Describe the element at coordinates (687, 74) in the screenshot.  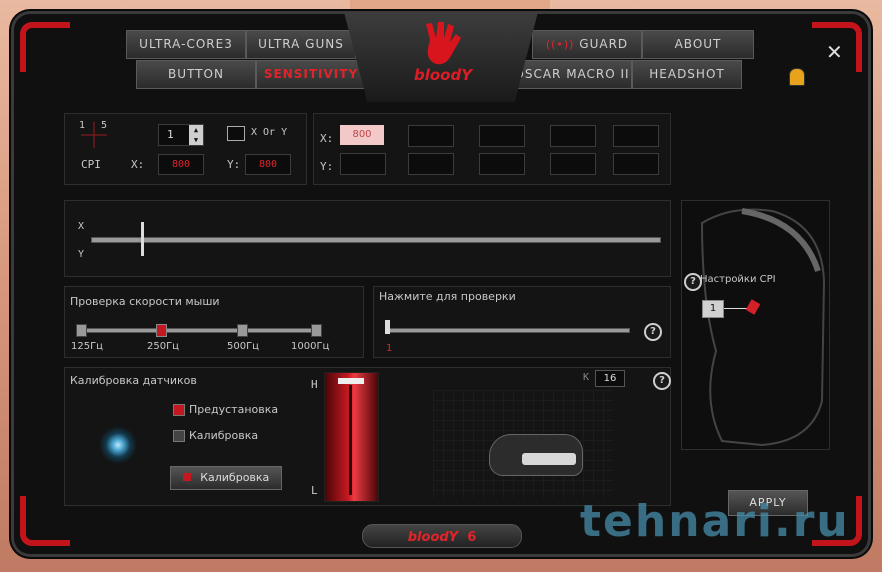
I see `tab-headshot: Headshot` at that location.